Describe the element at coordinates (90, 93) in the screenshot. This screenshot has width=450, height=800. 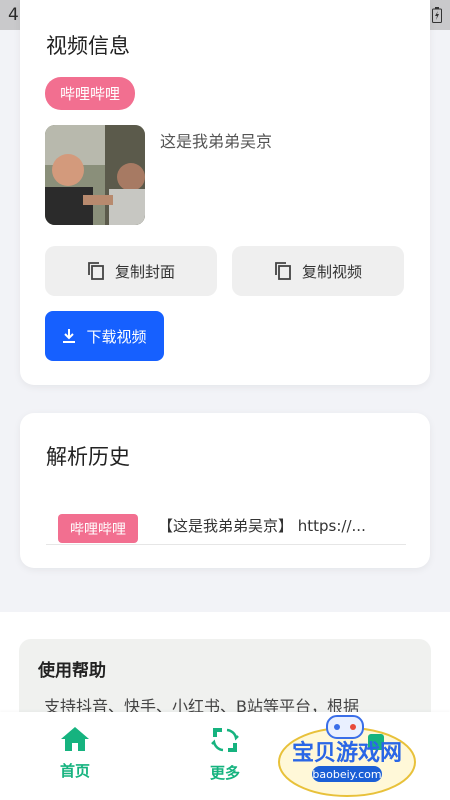
I see `platform-tag: 哔哩哔哩` at that location.